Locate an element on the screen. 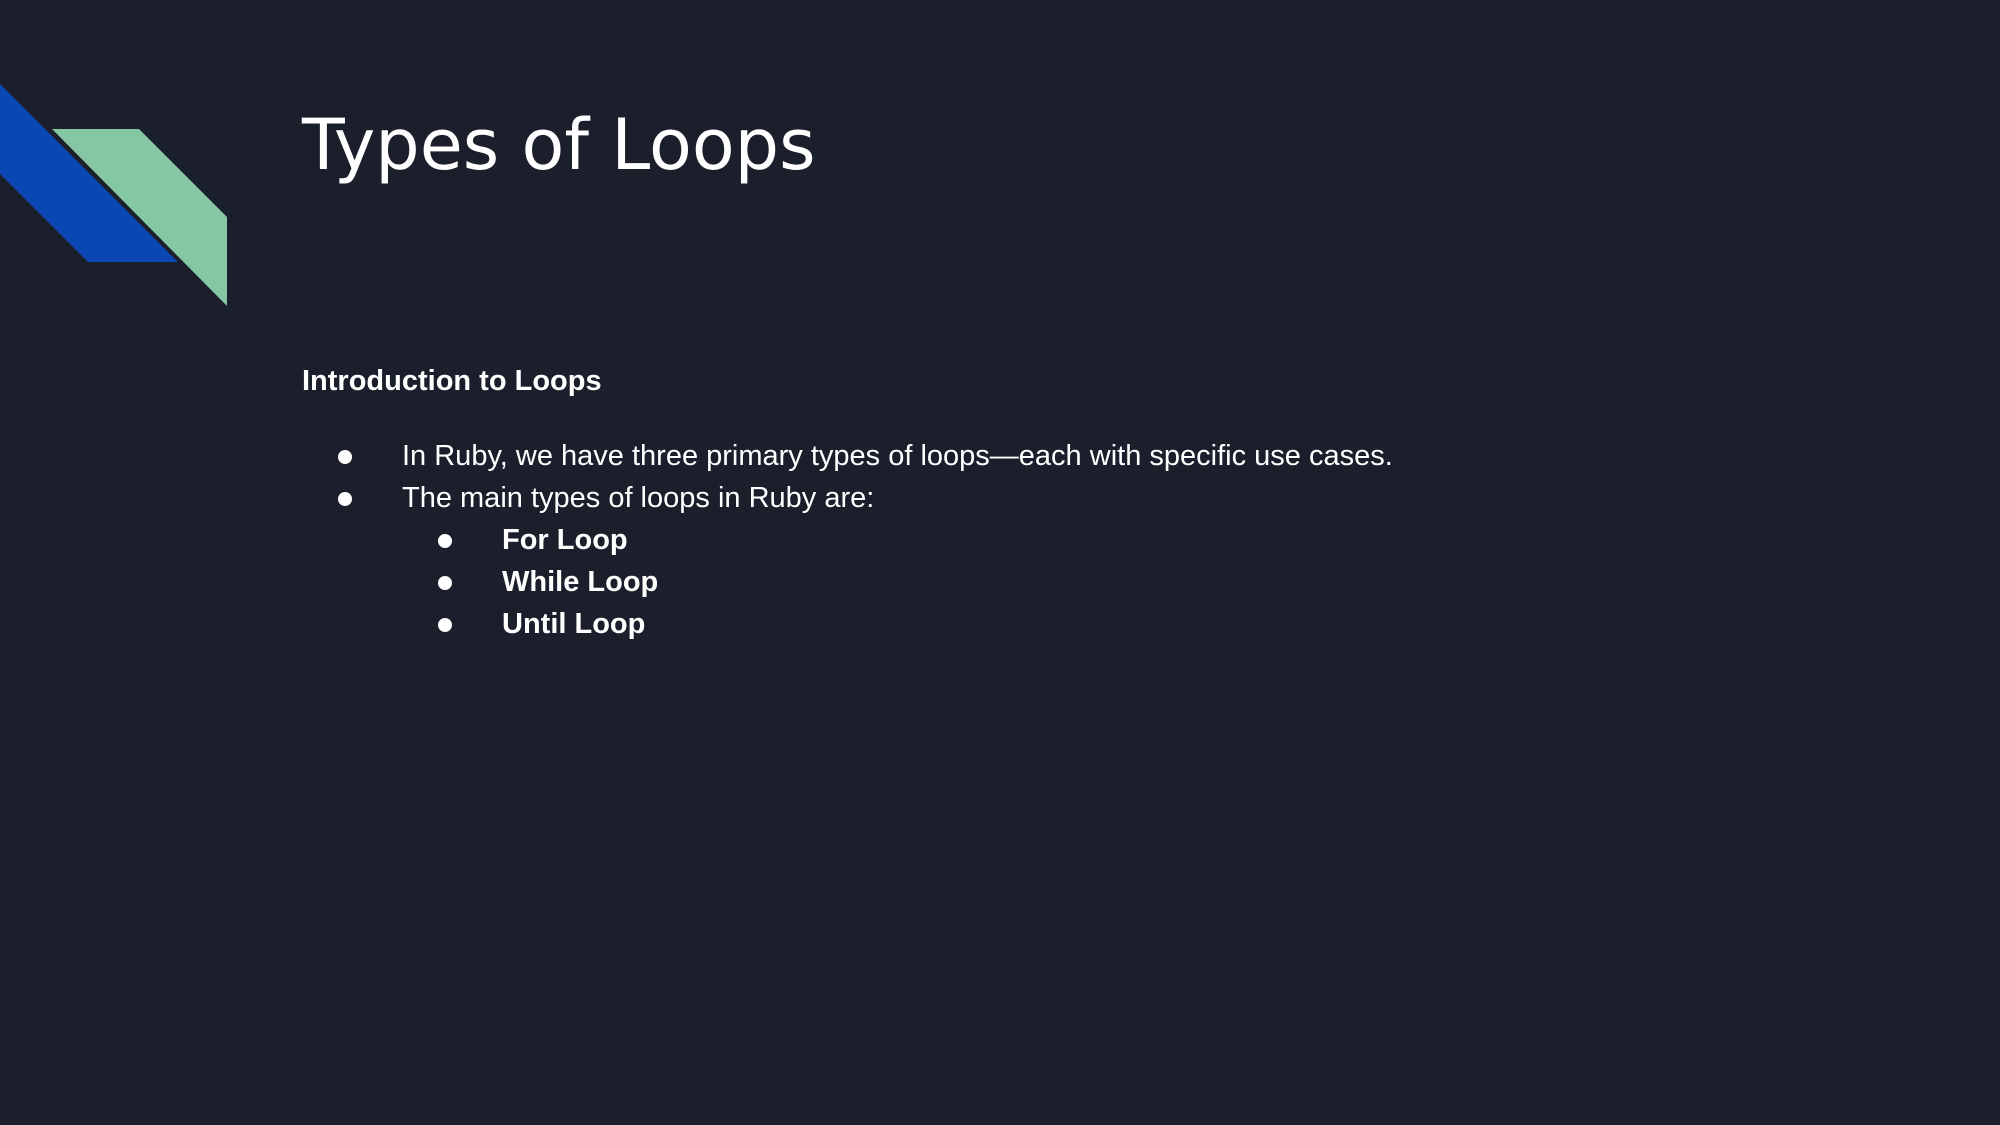 This screenshot has height=1125, width=2000. sub-list-item-until-loop: Until Loop is located at coordinates (847, 624).